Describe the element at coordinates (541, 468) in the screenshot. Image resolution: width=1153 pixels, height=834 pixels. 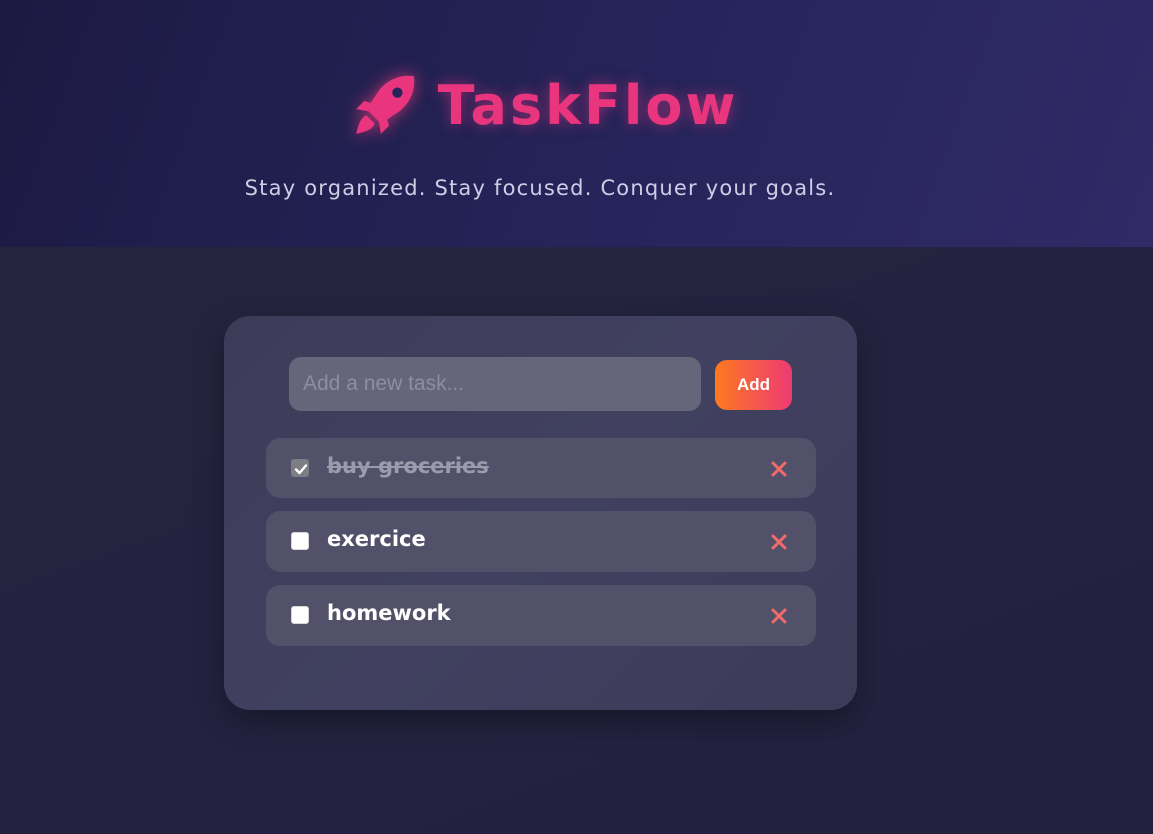
I see `task-item: buy groceries` at that location.